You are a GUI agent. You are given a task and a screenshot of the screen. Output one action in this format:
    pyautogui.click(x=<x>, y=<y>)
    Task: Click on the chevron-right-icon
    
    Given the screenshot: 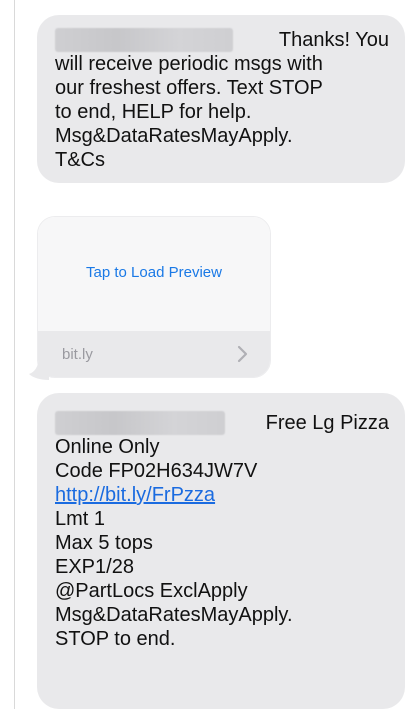 What is the action you would take?
    pyautogui.click(x=242, y=354)
    